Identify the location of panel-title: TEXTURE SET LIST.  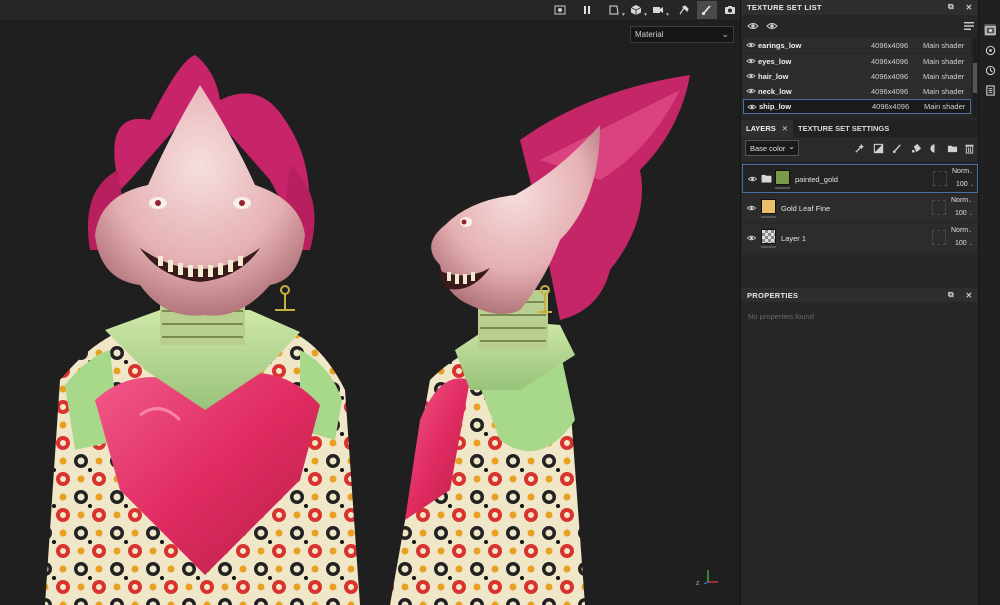
(784, 7).